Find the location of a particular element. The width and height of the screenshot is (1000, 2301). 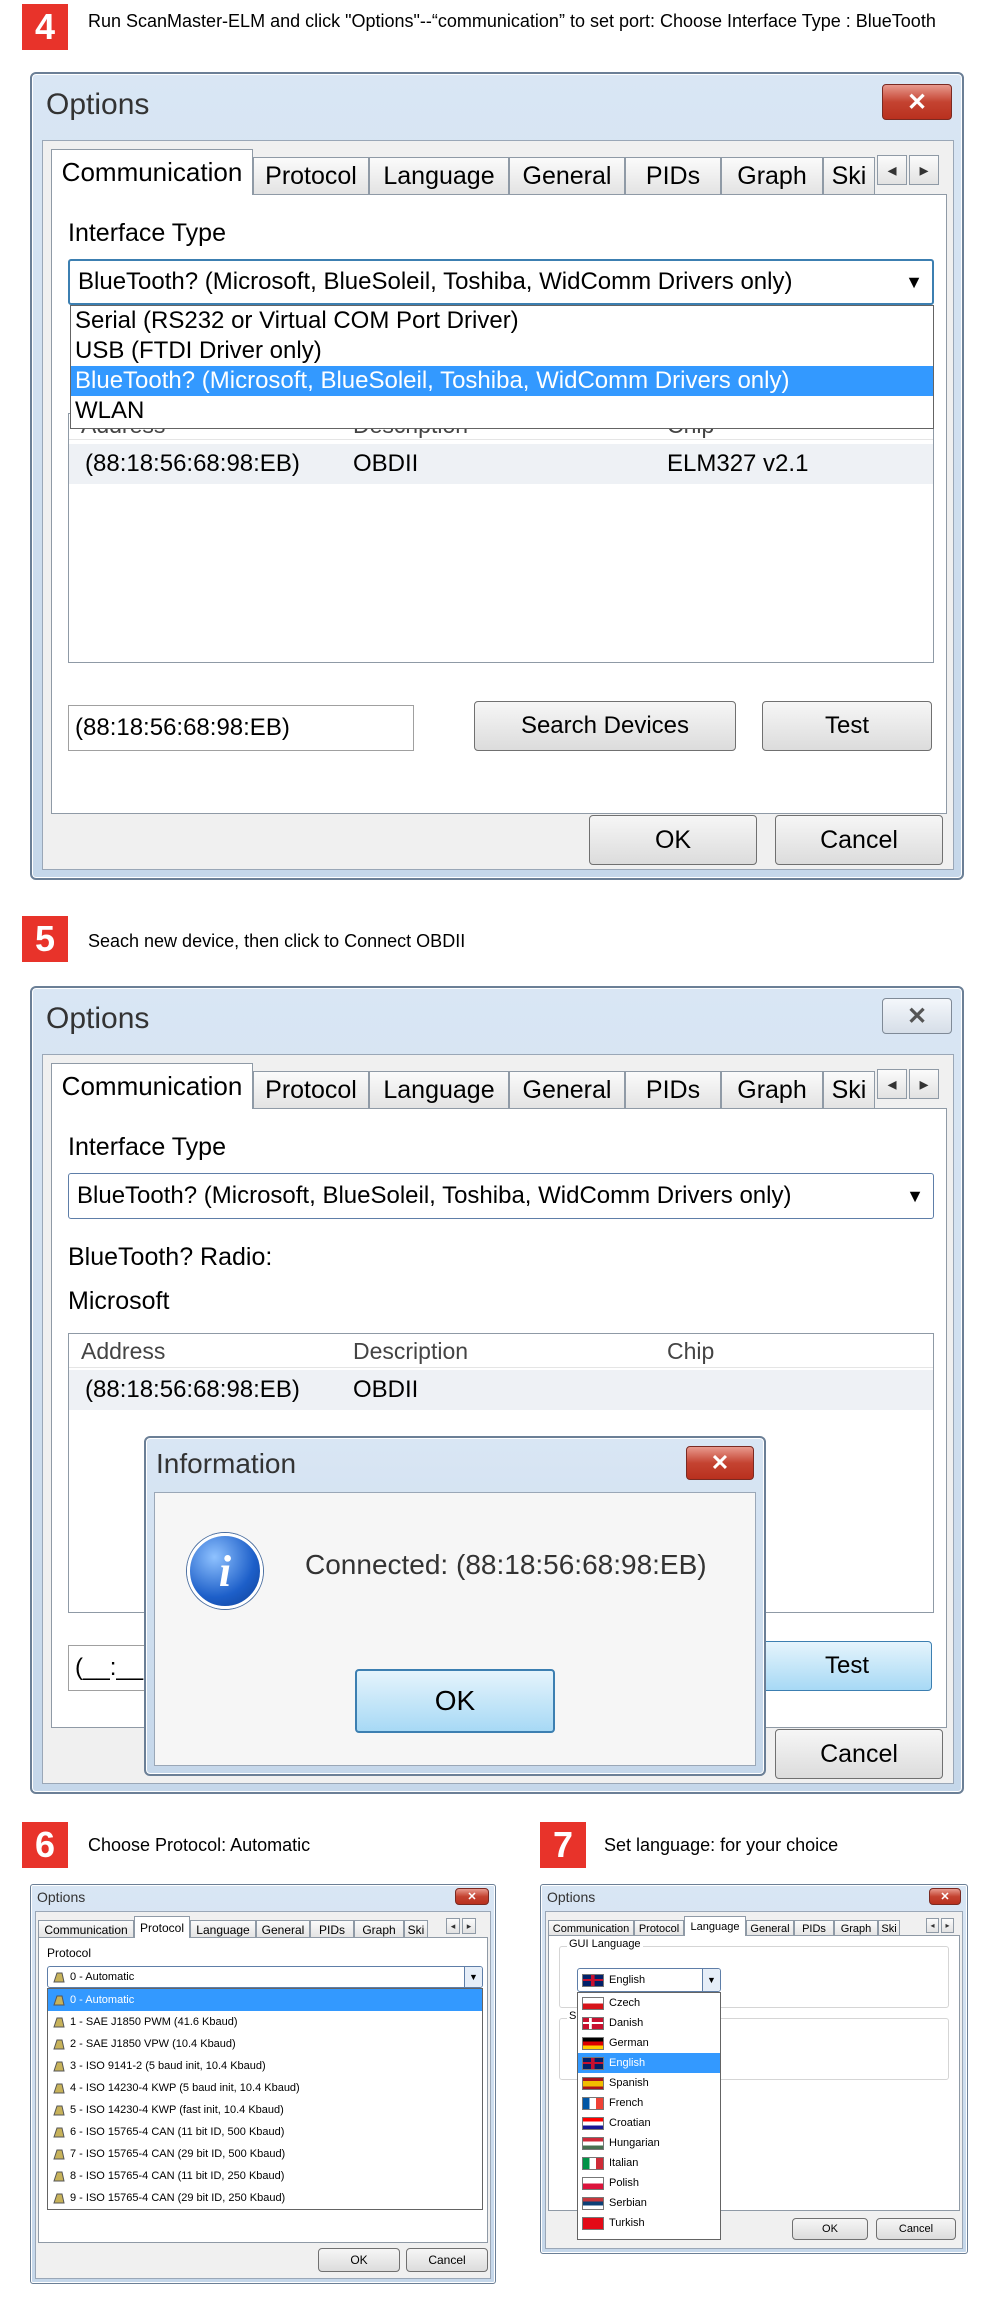

language-option: Czech is located at coordinates (649, 2003).